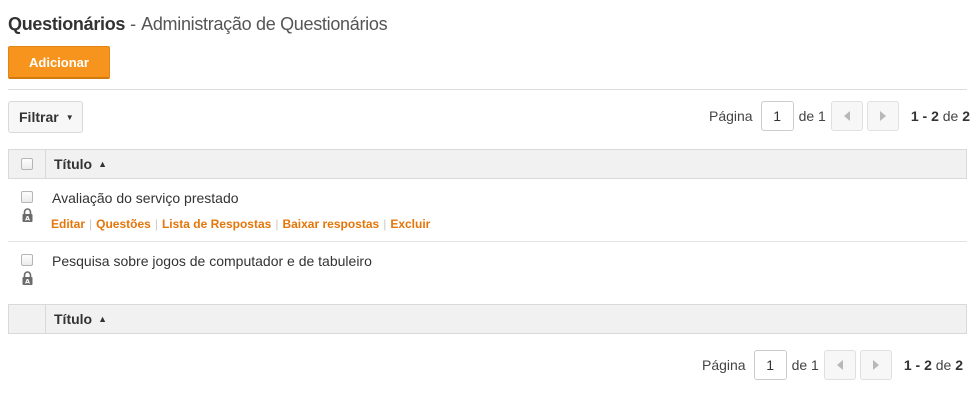  What do you see at coordinates (67, 24) in the screenshot?
I see `page-title-main: Questionários` at bounding box center [67, 24].